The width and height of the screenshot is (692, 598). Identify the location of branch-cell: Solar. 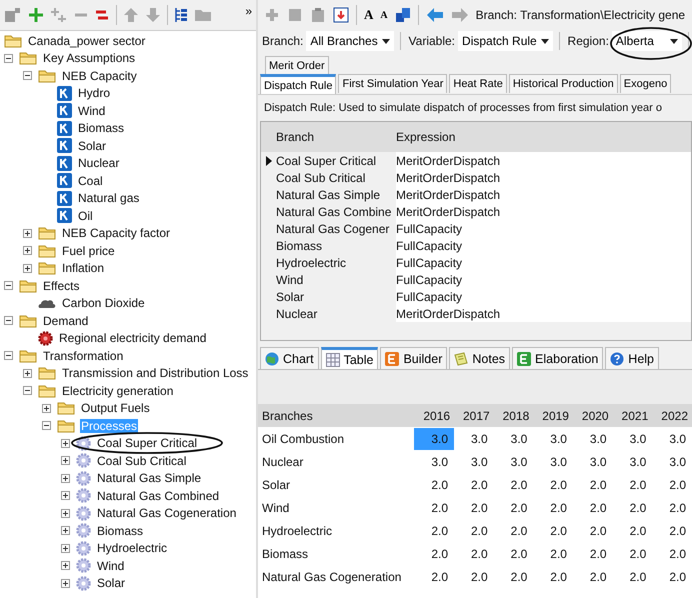
(336, 296).